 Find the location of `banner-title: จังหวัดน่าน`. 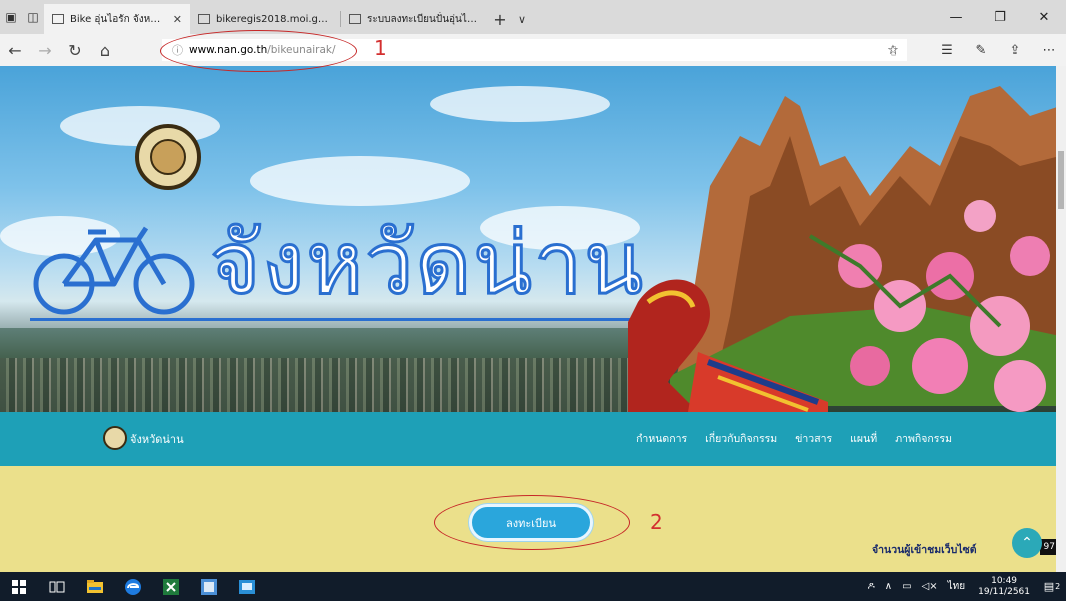

banner-title: จังหวัดน่าน is located at coordinates (427, 264).